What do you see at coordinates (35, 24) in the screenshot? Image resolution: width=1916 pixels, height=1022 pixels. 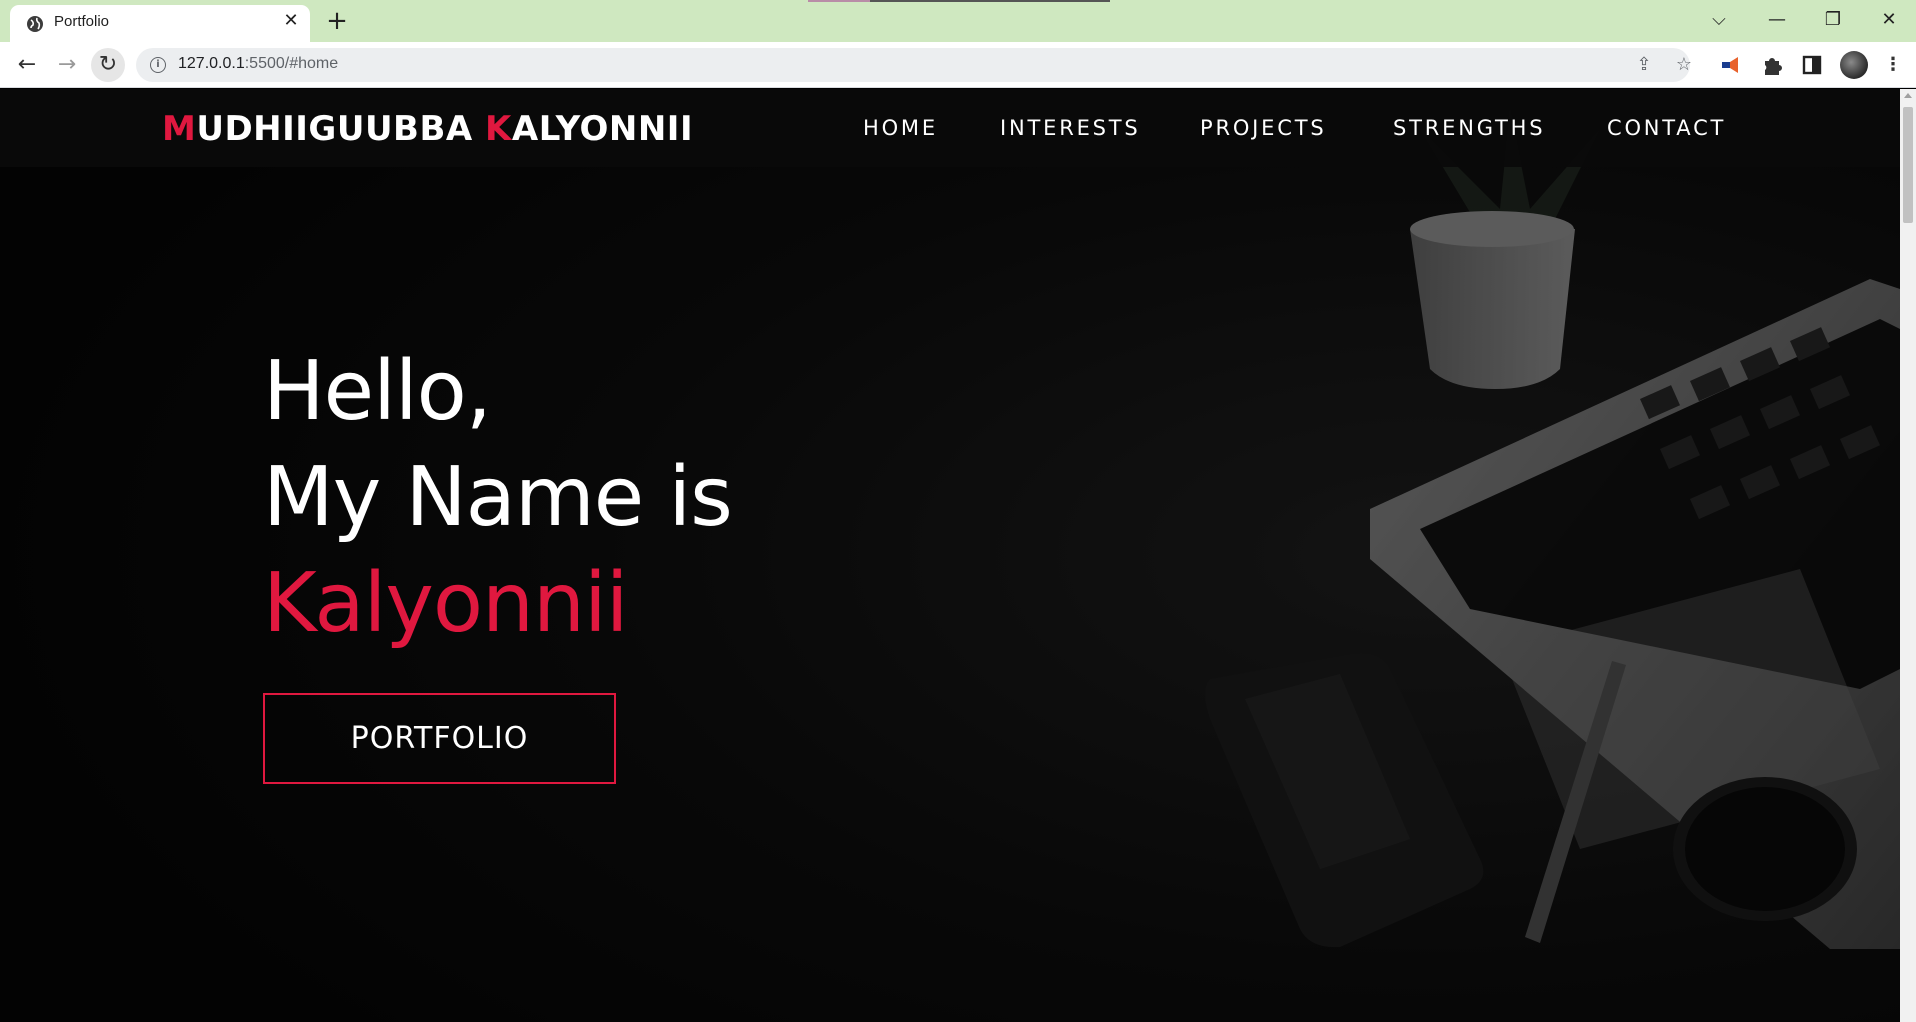 I see `globe-icon` at bounding box center [35, 24].